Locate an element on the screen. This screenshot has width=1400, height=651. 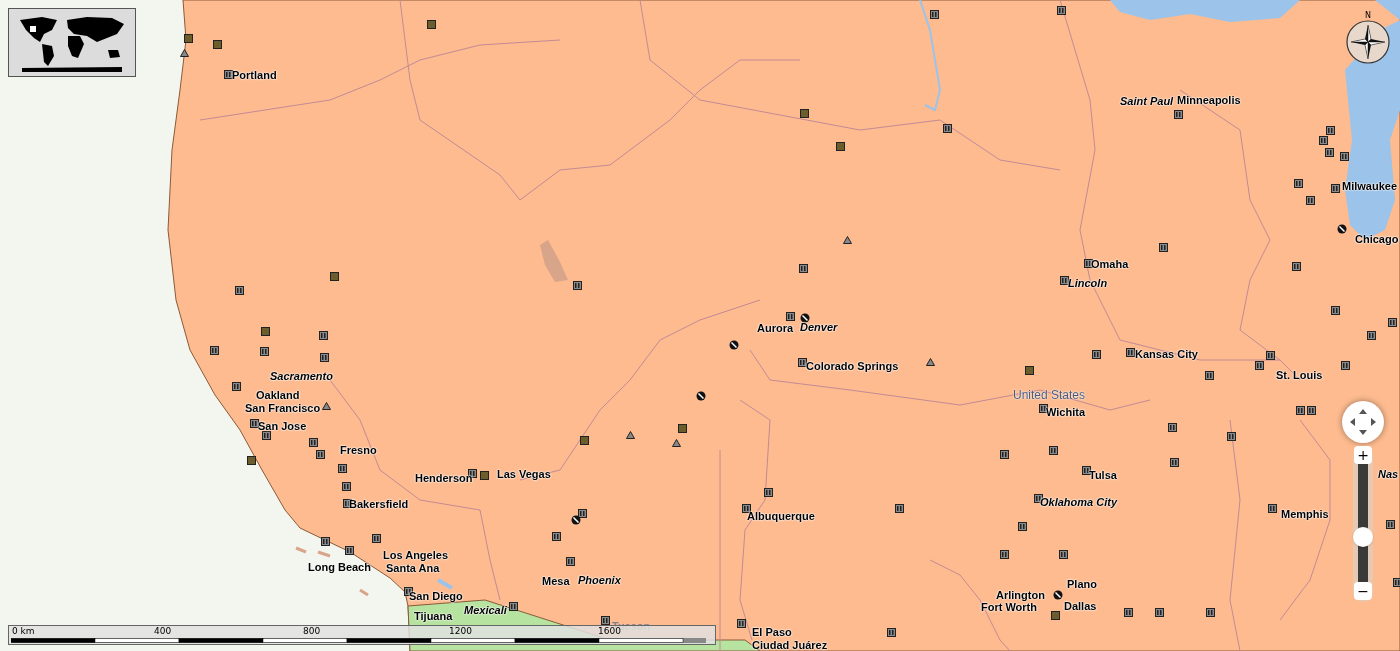
place-label: Los Angeles is located at coordinates (415, 555).